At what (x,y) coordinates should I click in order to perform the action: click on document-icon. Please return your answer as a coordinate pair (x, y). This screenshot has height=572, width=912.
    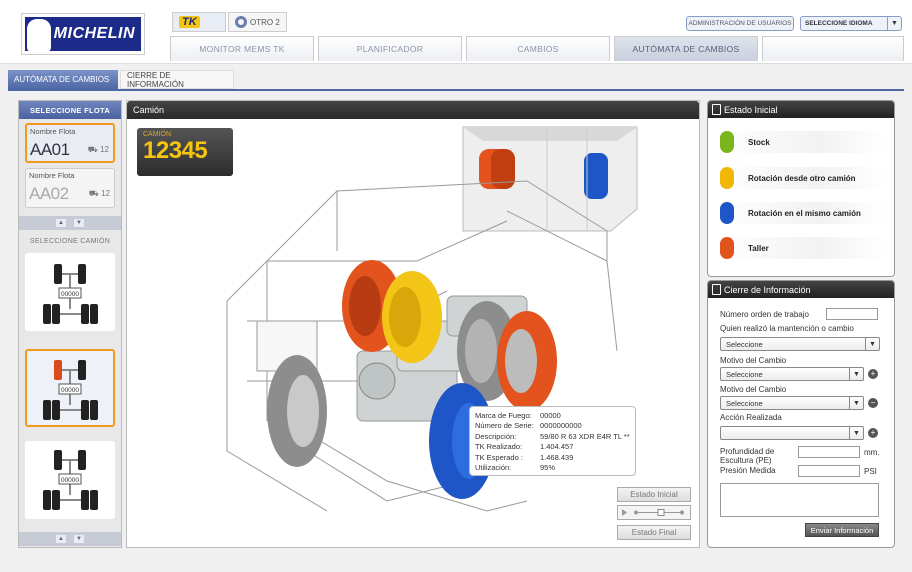
    Looking at the image, I should click on (716, 109).